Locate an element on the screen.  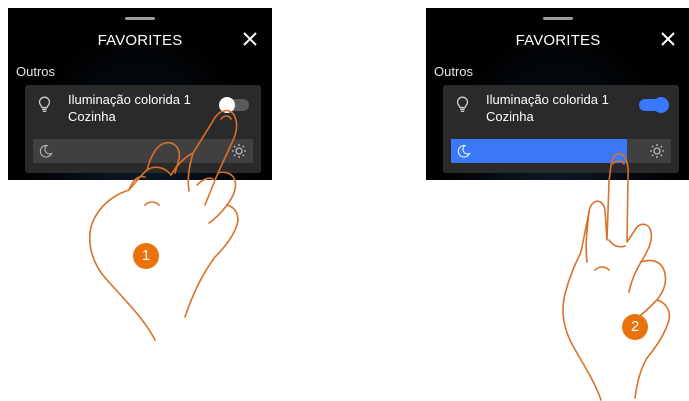
step-number-badge: 2 is located at coordinates (635, 327).